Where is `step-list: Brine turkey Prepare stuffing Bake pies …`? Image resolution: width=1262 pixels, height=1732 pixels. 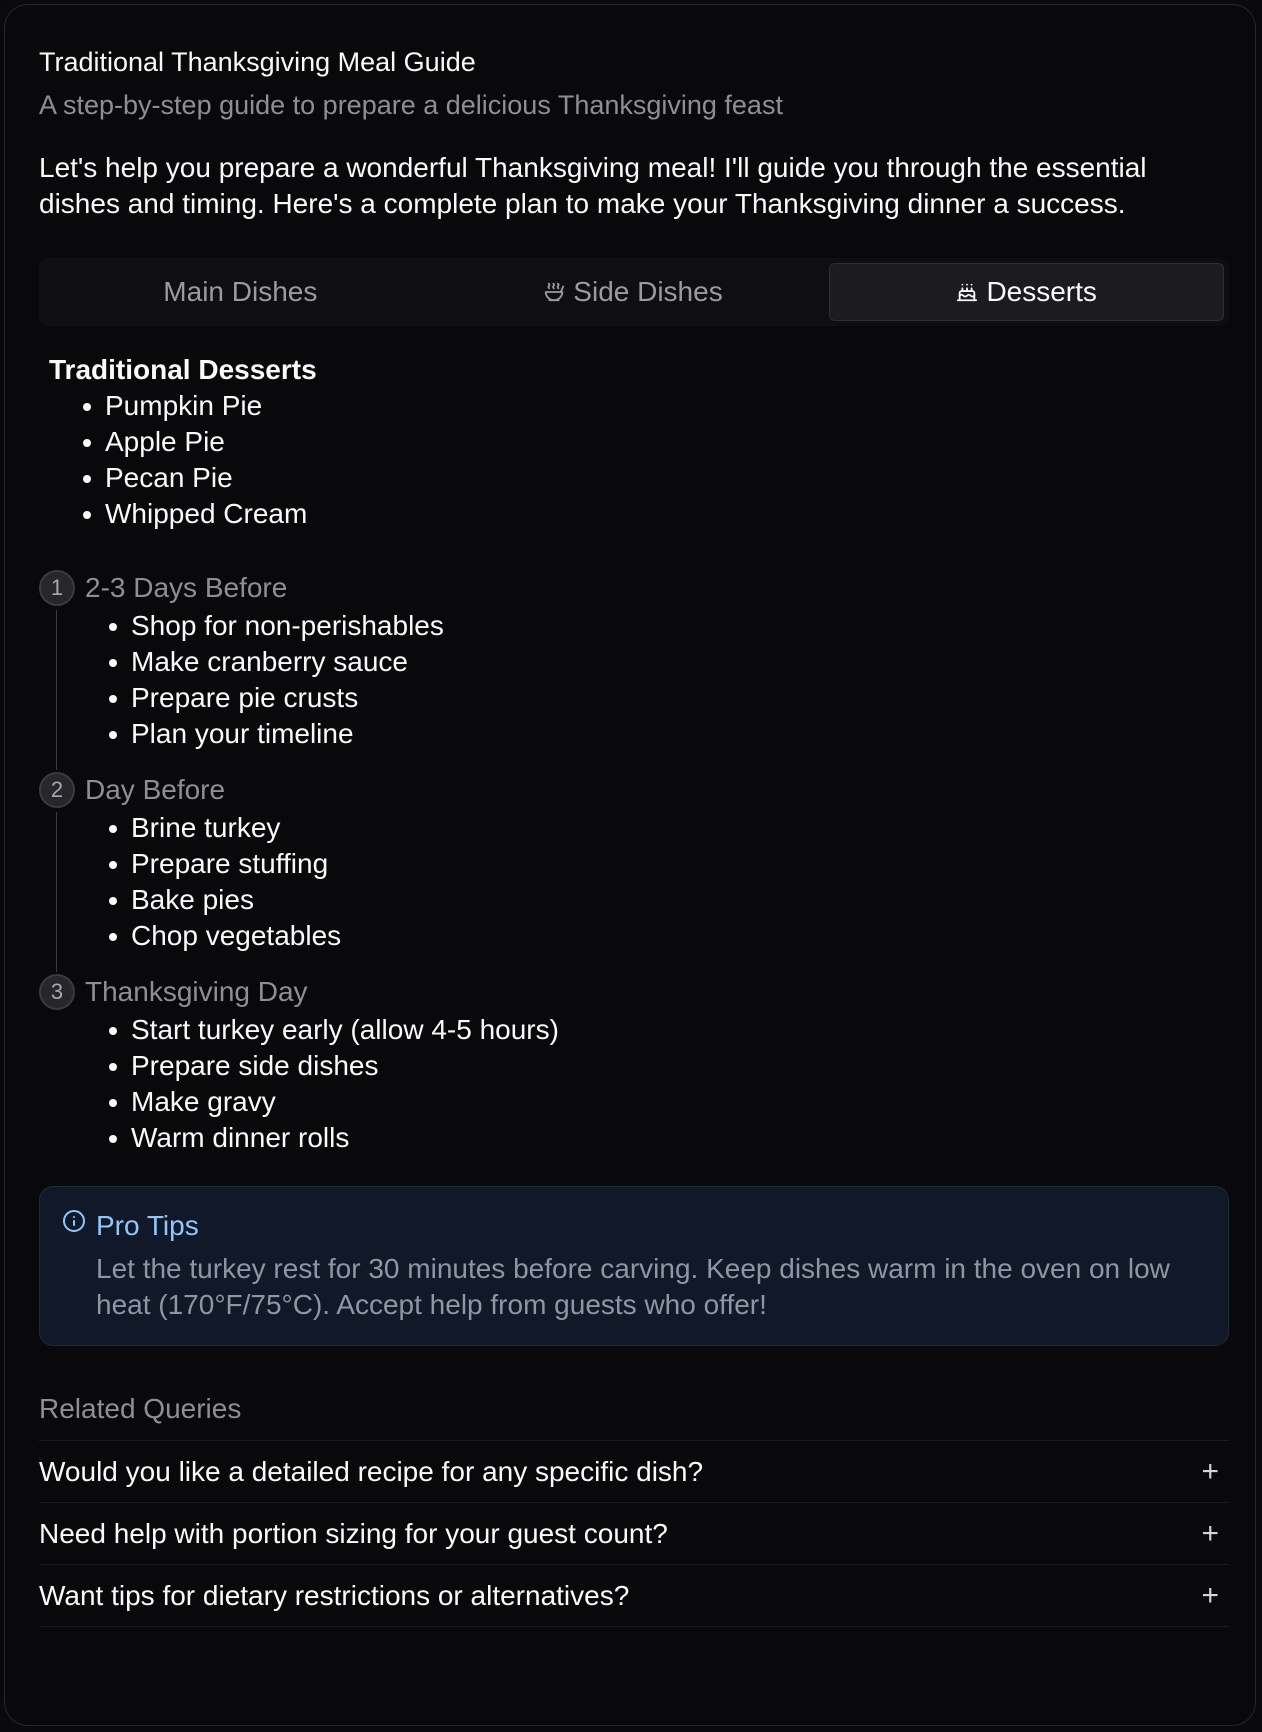 step-list: Brine turkey Prepare stuffing Bake pies … is located at coordinates (657, 882).